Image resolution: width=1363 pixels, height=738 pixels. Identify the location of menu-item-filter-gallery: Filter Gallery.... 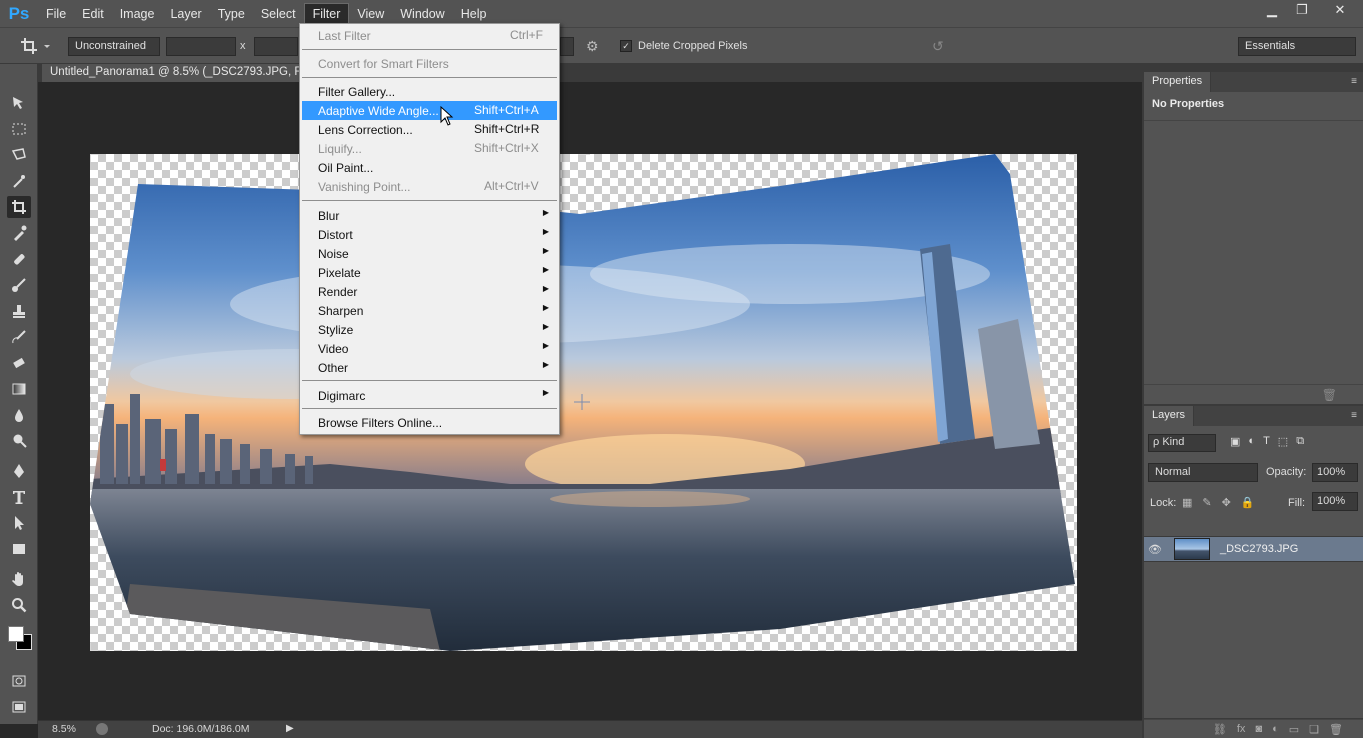
(429, 91).